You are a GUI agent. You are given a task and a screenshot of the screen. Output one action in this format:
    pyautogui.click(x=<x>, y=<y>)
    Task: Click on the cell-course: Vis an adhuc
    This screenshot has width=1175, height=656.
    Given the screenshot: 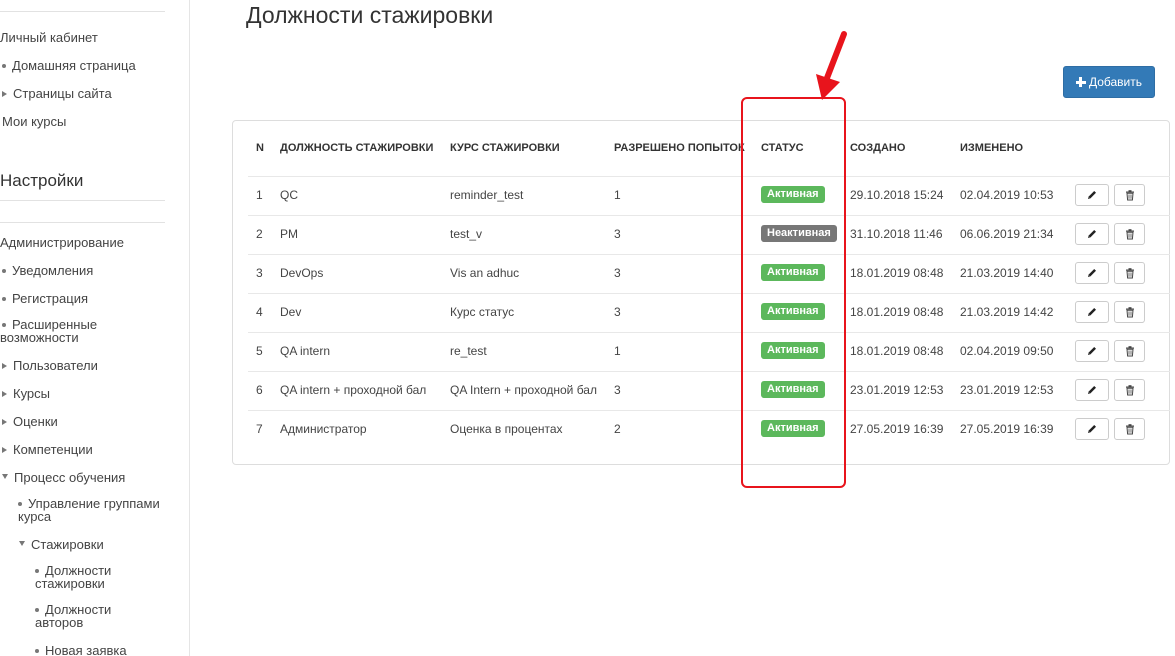 What is the action you would take?
    pyautogui.click(x=485, y=273)
    